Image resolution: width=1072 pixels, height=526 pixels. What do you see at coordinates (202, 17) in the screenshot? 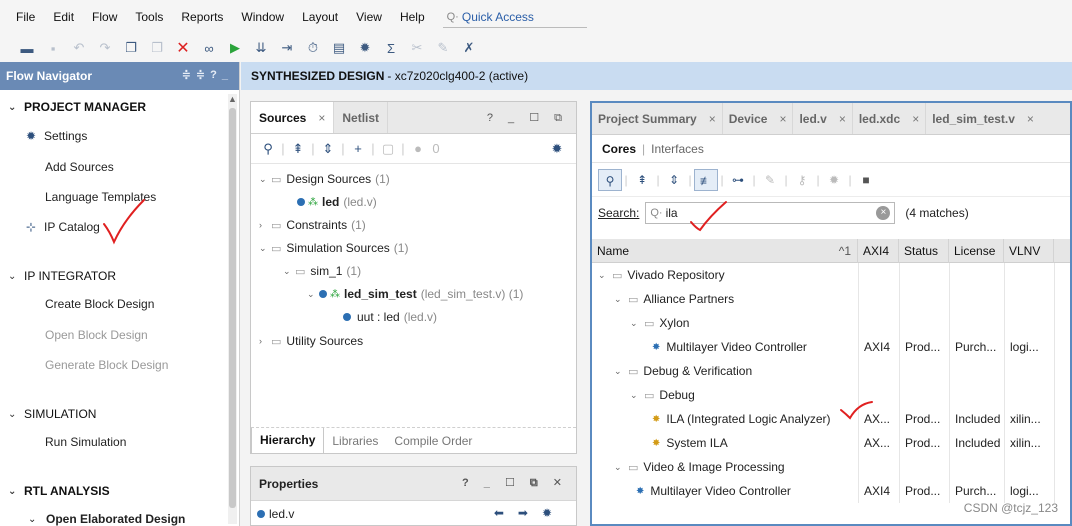
I see `menu-reports: Reports` at bounding box center [202, 17].